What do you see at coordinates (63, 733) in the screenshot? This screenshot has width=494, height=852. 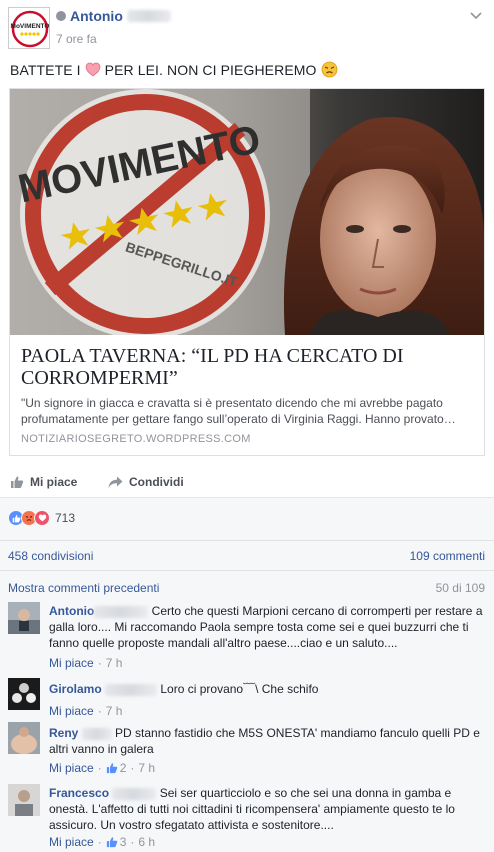 I see `comment-author: Reny` at bounding box center [63, 733].